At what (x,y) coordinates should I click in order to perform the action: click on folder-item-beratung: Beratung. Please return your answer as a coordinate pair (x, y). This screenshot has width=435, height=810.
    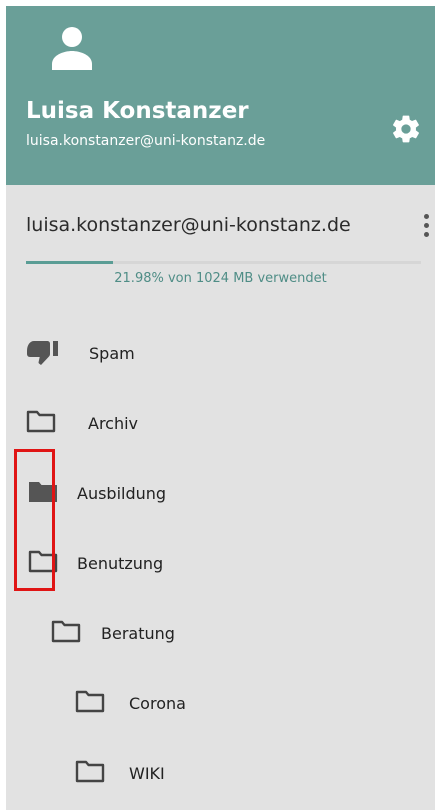
    Looking at the image, I should click on (201, 638).